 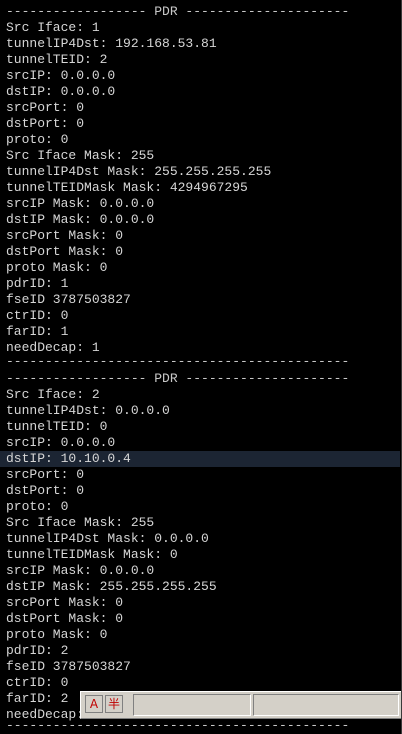 What do you see at coordinates (127, 187) in the screenshot?
I see `terminal-line: tunnelTEIDMask Mask: 4294967295` at bounding box center [127, 187].